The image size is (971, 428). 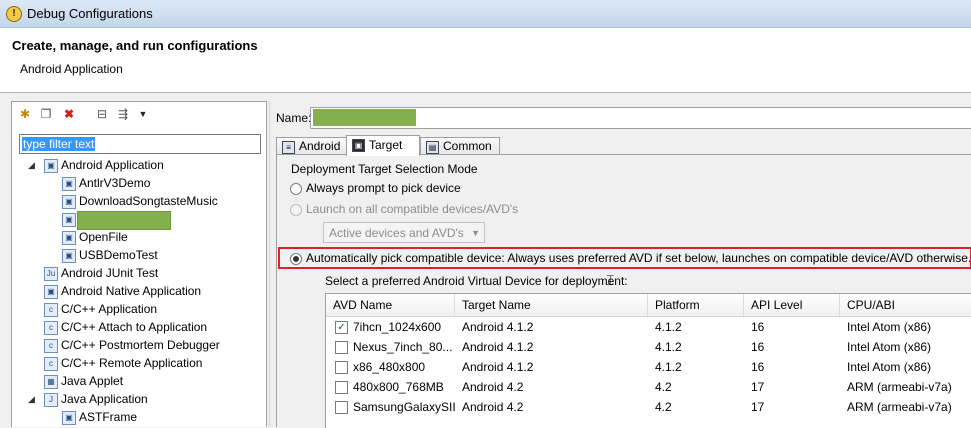 What do you see at coordinates (889, 347) in the screenshot?
I see `table-cell: Intel Atom (x86)` at bounding box center [889, 347].